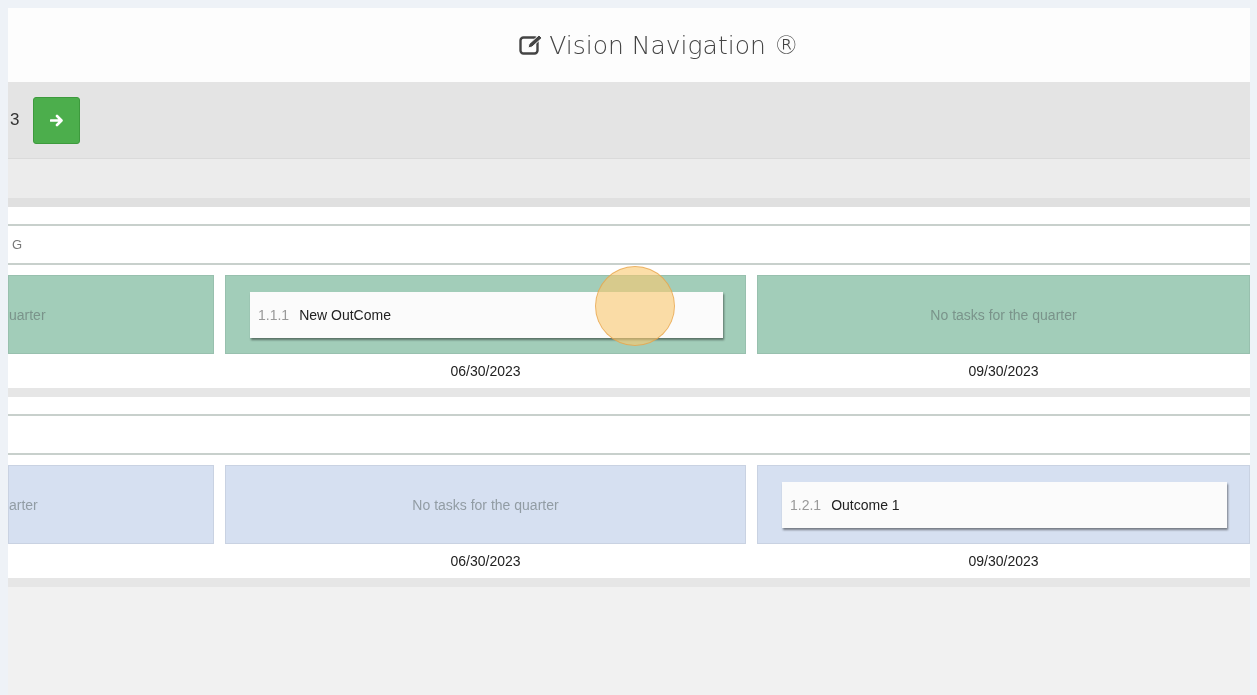 Image resolution: width=1257 pixels, height=695 pixels. Describe the element at coordinates (531, 45) in the screenshot. I see `edit-icon` at that location.